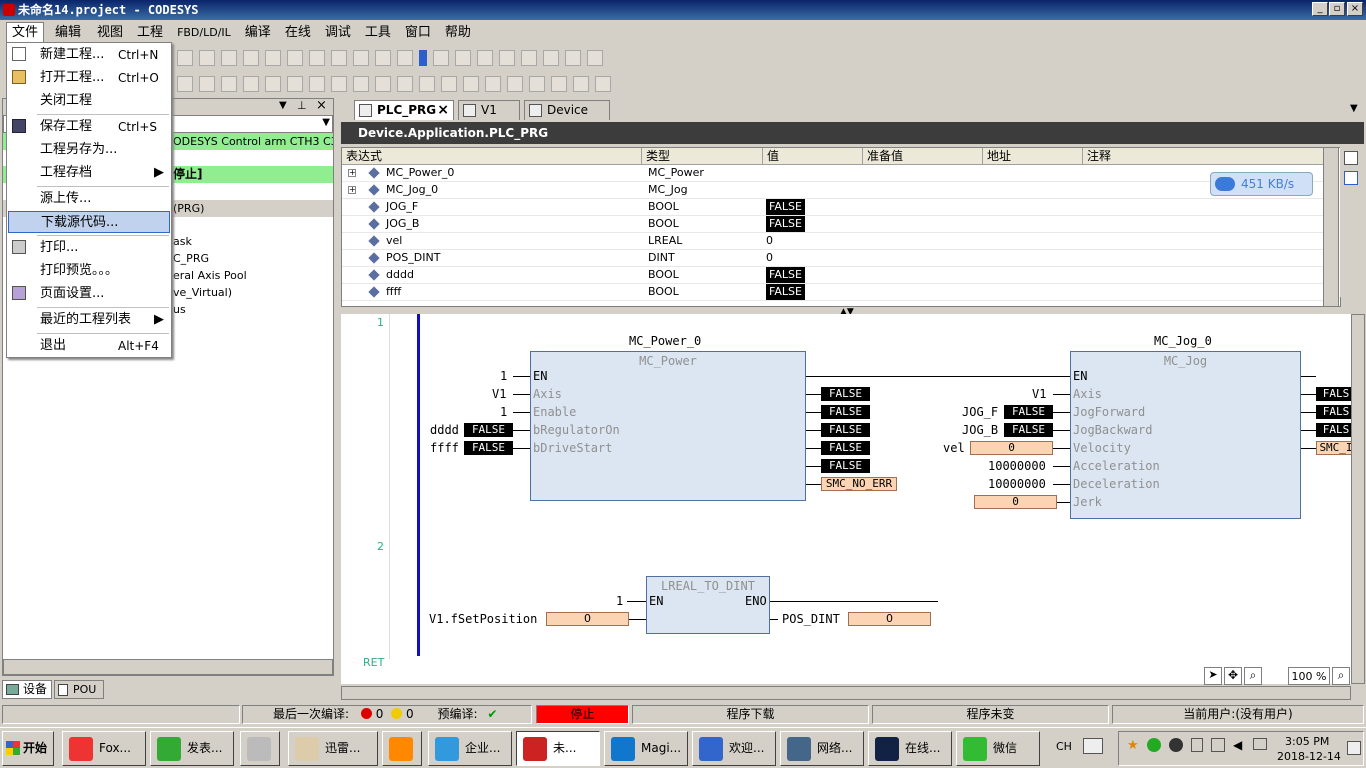 The image size is (1366, 768). I want to click on zoom-level: 100 %, so click(1309, 676).